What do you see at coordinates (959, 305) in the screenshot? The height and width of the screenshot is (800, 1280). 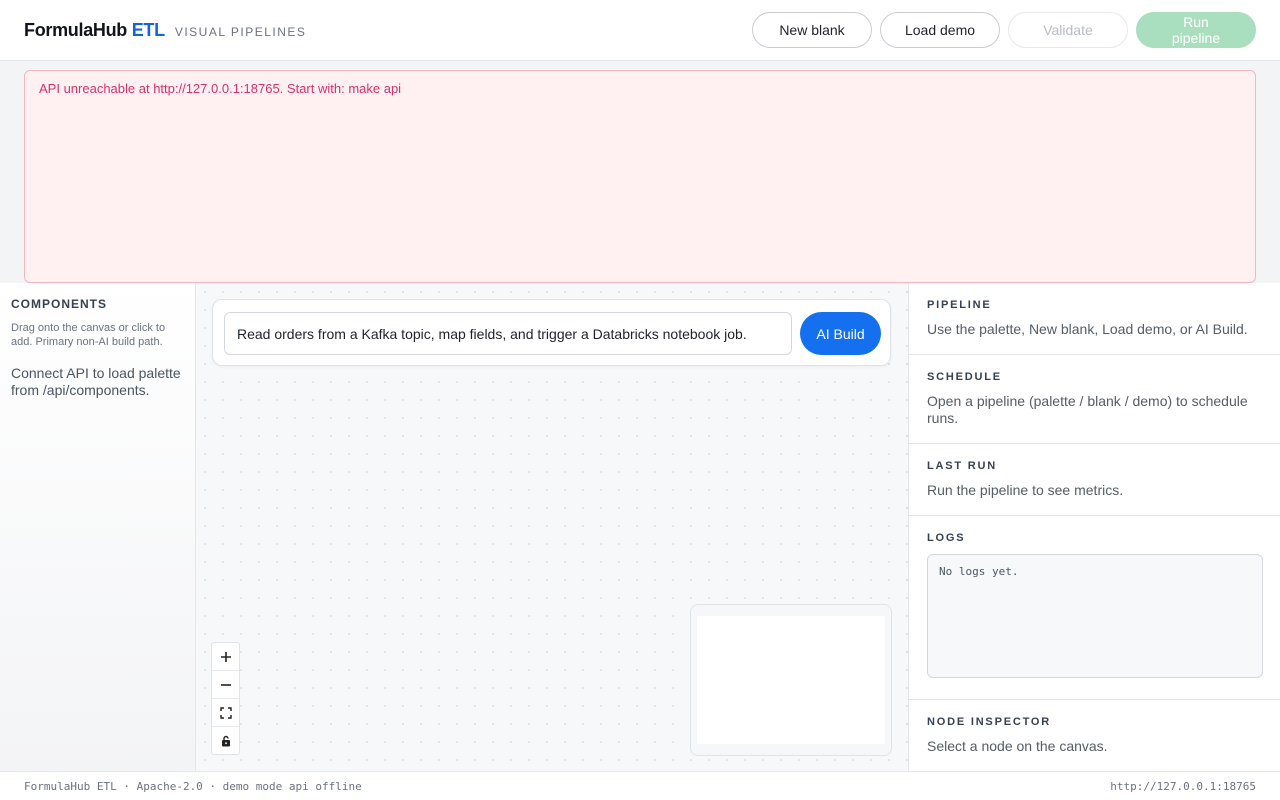 I see `pipeline-section-title: Pipeline` at bounding box center [959, 305].